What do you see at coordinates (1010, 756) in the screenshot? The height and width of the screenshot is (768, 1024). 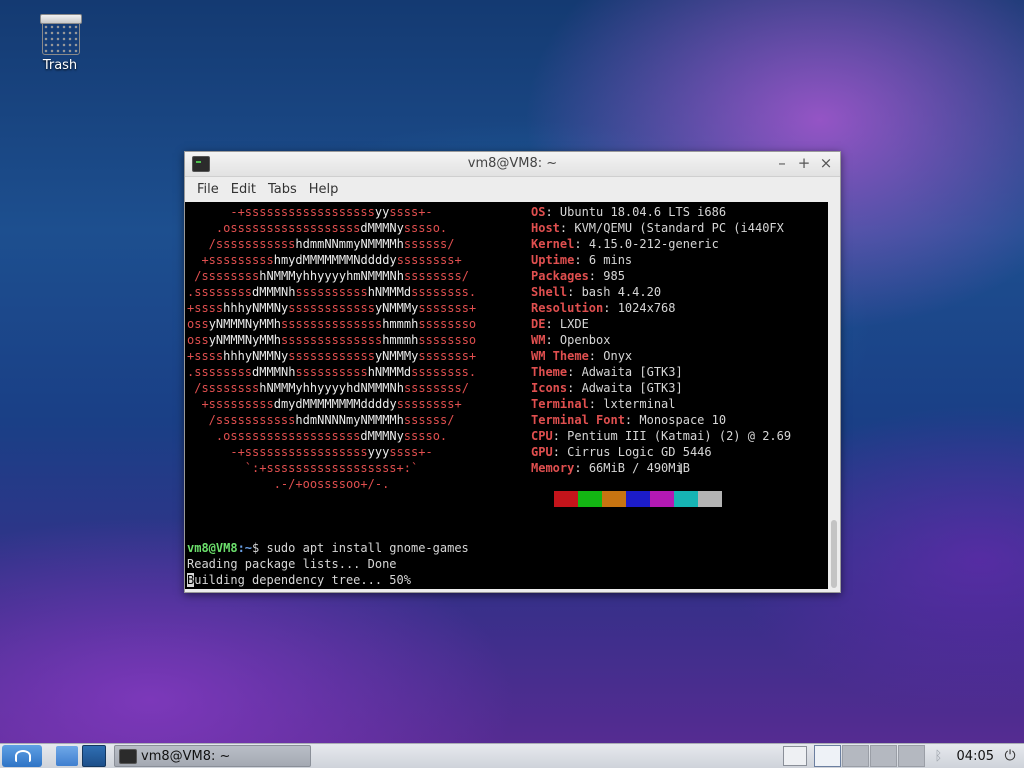 I see `power-icon: ⏻` at bounding box center [1010, 756].